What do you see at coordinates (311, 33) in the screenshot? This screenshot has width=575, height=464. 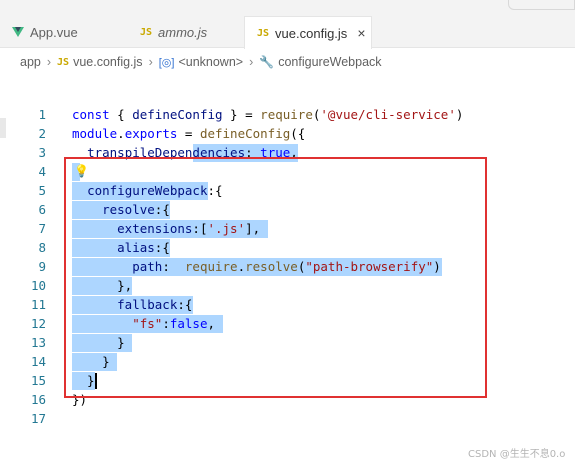 I see `tab-label: vue.config.js` at bounding box center [311, 33].